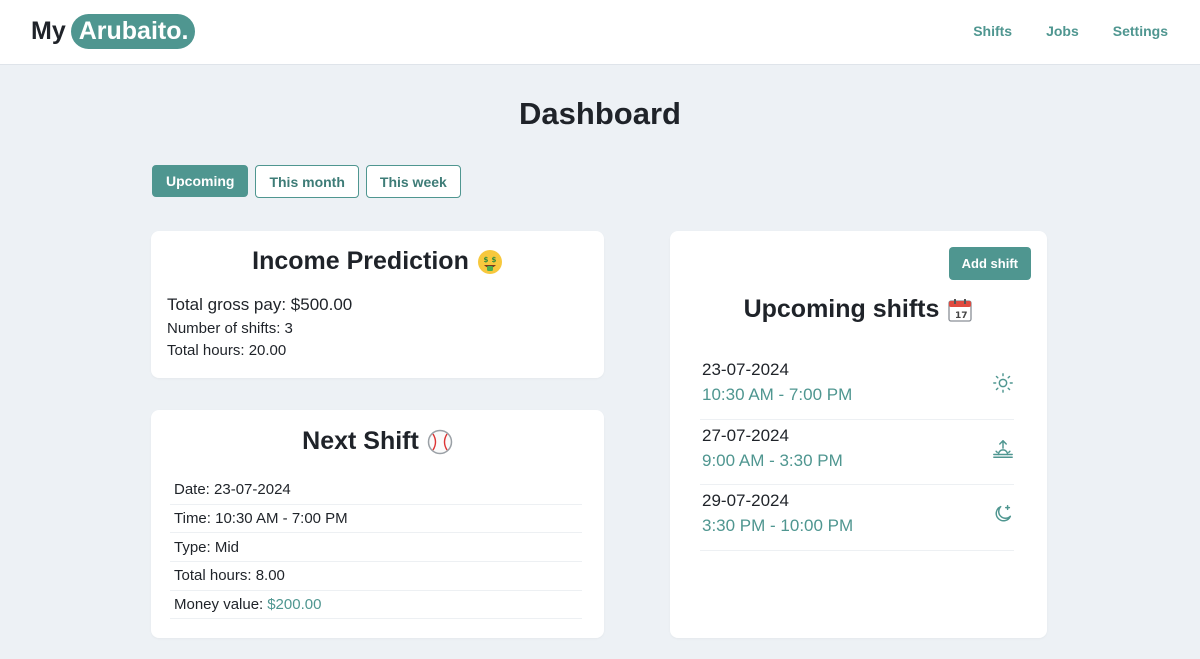 The height and width of the screenshot is (659, 1200). What do you see at coordinates (294, 605) in the screenshot?
I see `money-value: $200.00` at bounding box center [294, 605].